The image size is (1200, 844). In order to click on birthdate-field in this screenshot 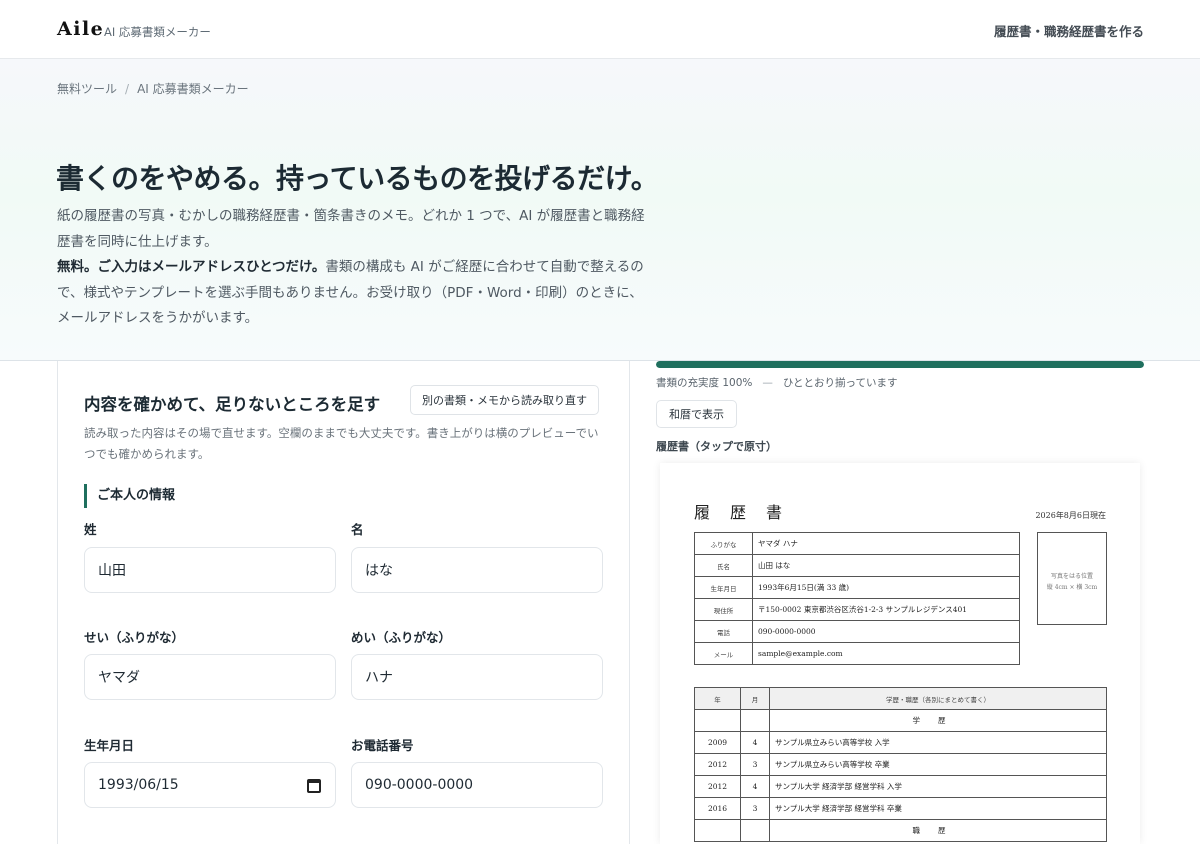, I will do `click(210, 785)`.